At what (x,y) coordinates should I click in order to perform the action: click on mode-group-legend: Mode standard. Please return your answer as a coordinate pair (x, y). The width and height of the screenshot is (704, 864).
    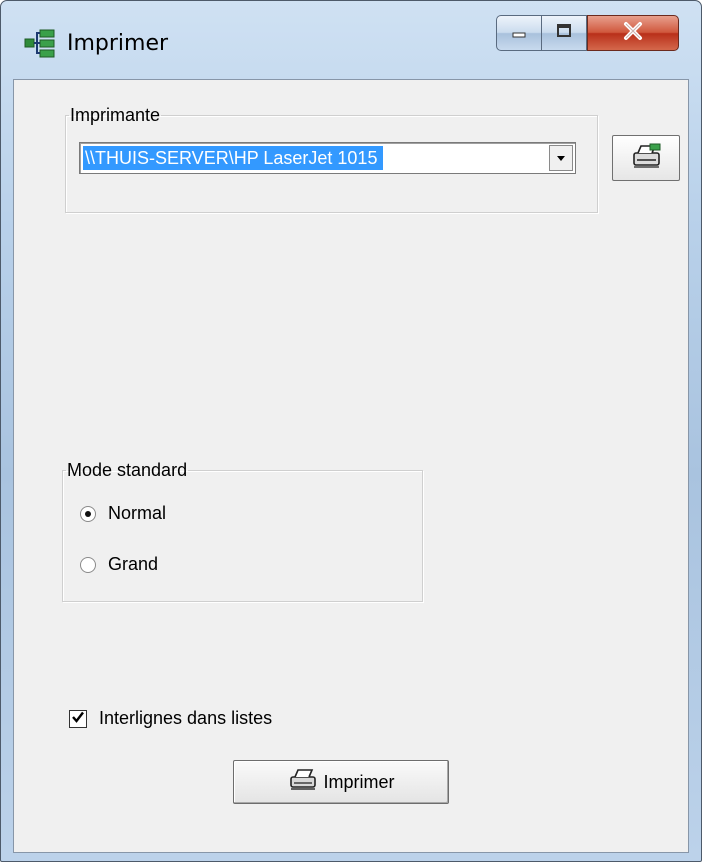
    Looking at the image, I should click on (127, 470).